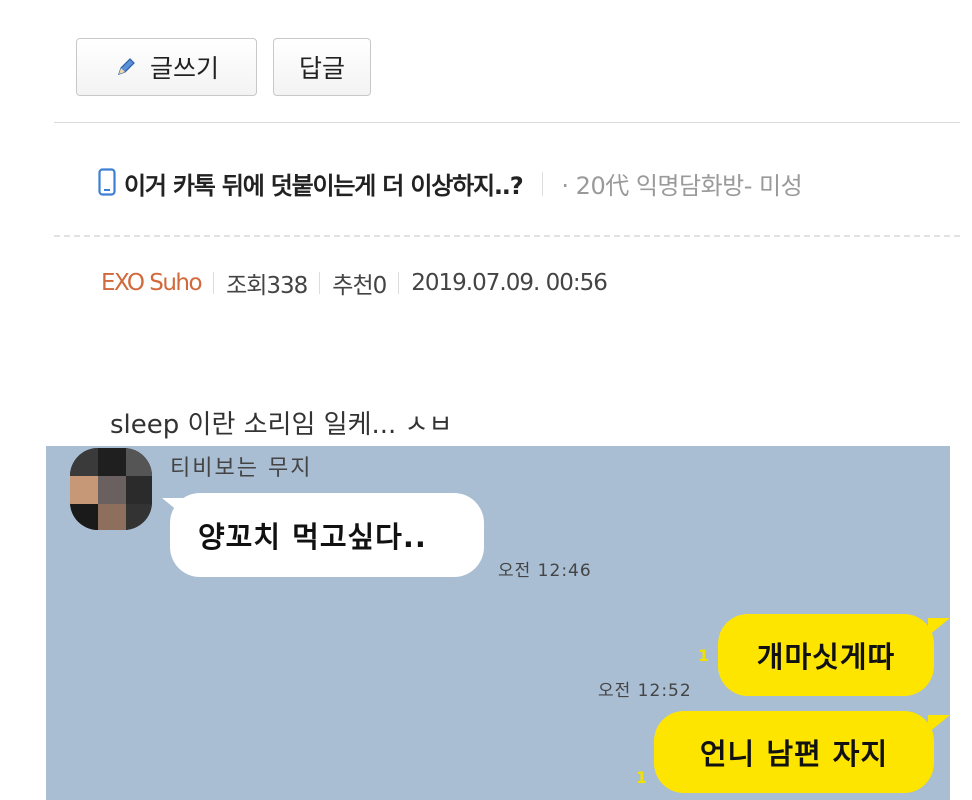 The height and width of the screenshot is (800, 972). What do you see at coordinates (535, 183) in the screenshot?
I see `post-title-row: 이거 카톡 뒤에 덧붙이는게 더 이상하지..? · 20代 익명담화방- 미성` at bounding box center [535, 183].